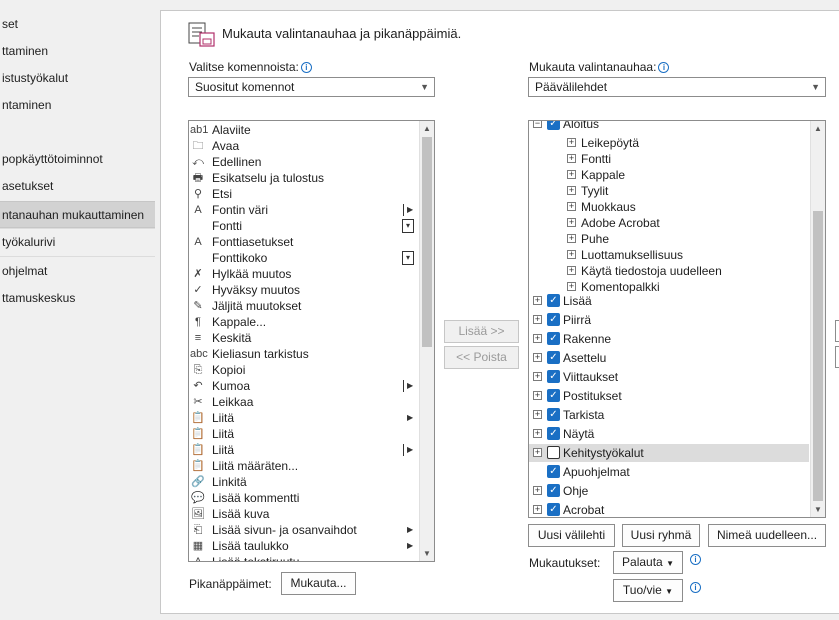  What do you see at coordinates (77, 214) in the screenshot?
I see `nav-item: ntanauhan mukauttaminen` at bounding box center [77, 214].